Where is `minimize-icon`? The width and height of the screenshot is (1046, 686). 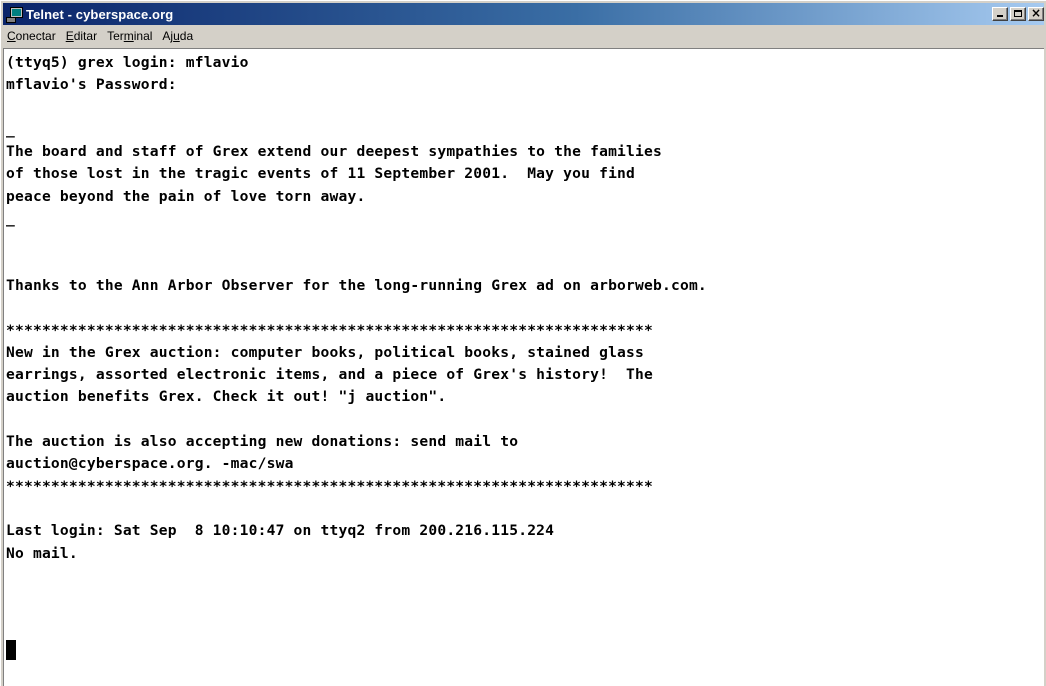
minimize-icon is located at coordinates (1000, 16).